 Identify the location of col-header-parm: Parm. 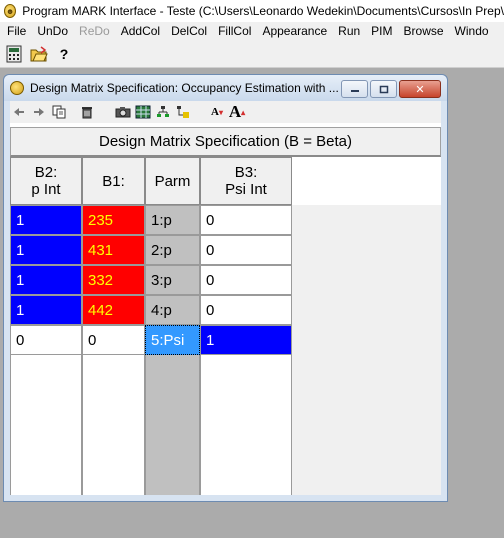
(172, 181).